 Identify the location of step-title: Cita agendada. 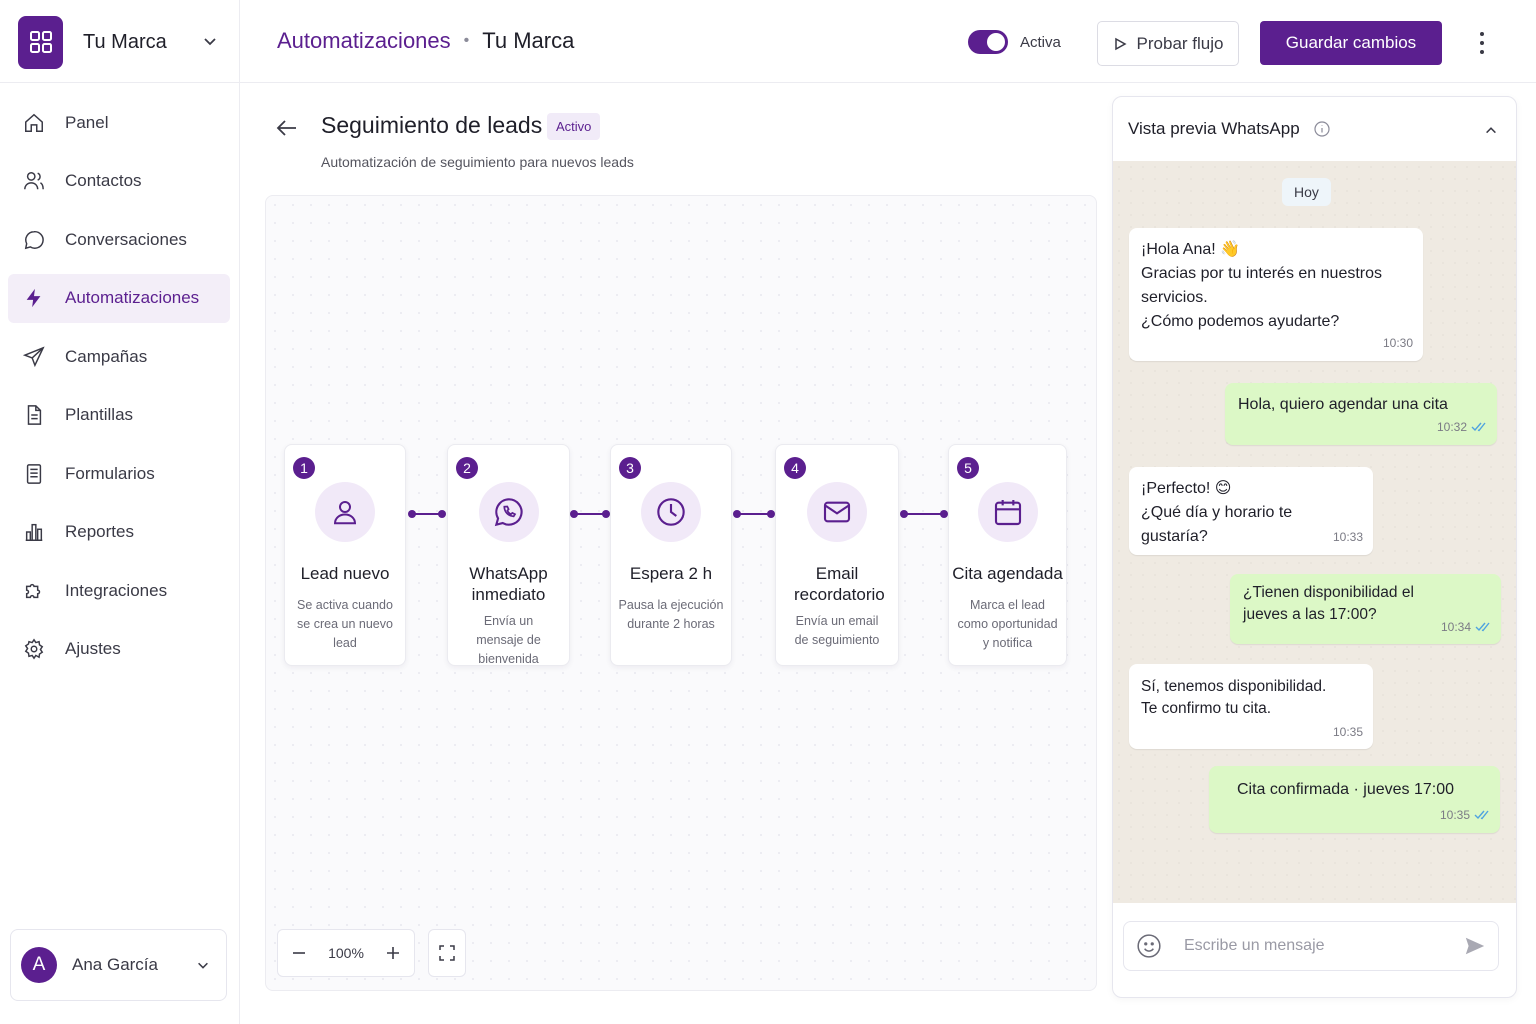
(1007, 573).